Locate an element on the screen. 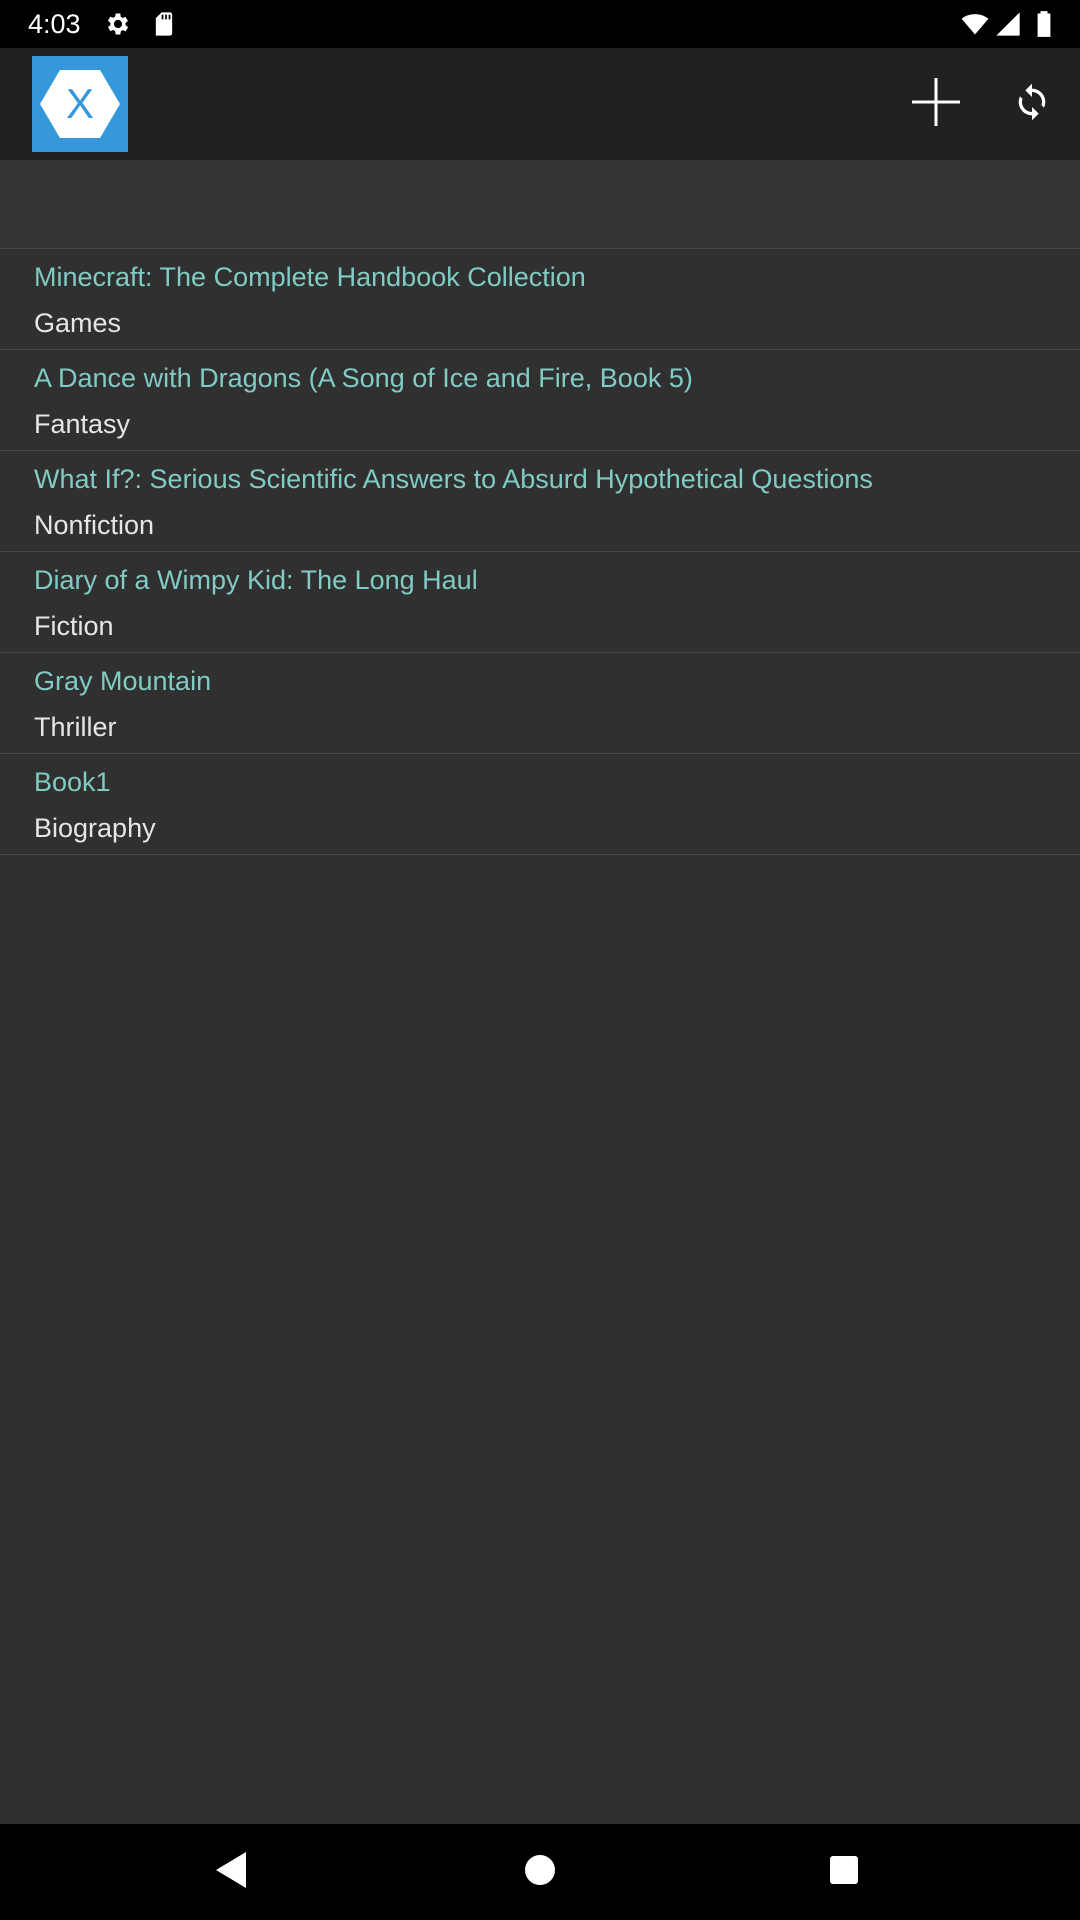 The height and width of the screenshot is (1920, 1080). battery-icon is located at coordinates (1048, 24).